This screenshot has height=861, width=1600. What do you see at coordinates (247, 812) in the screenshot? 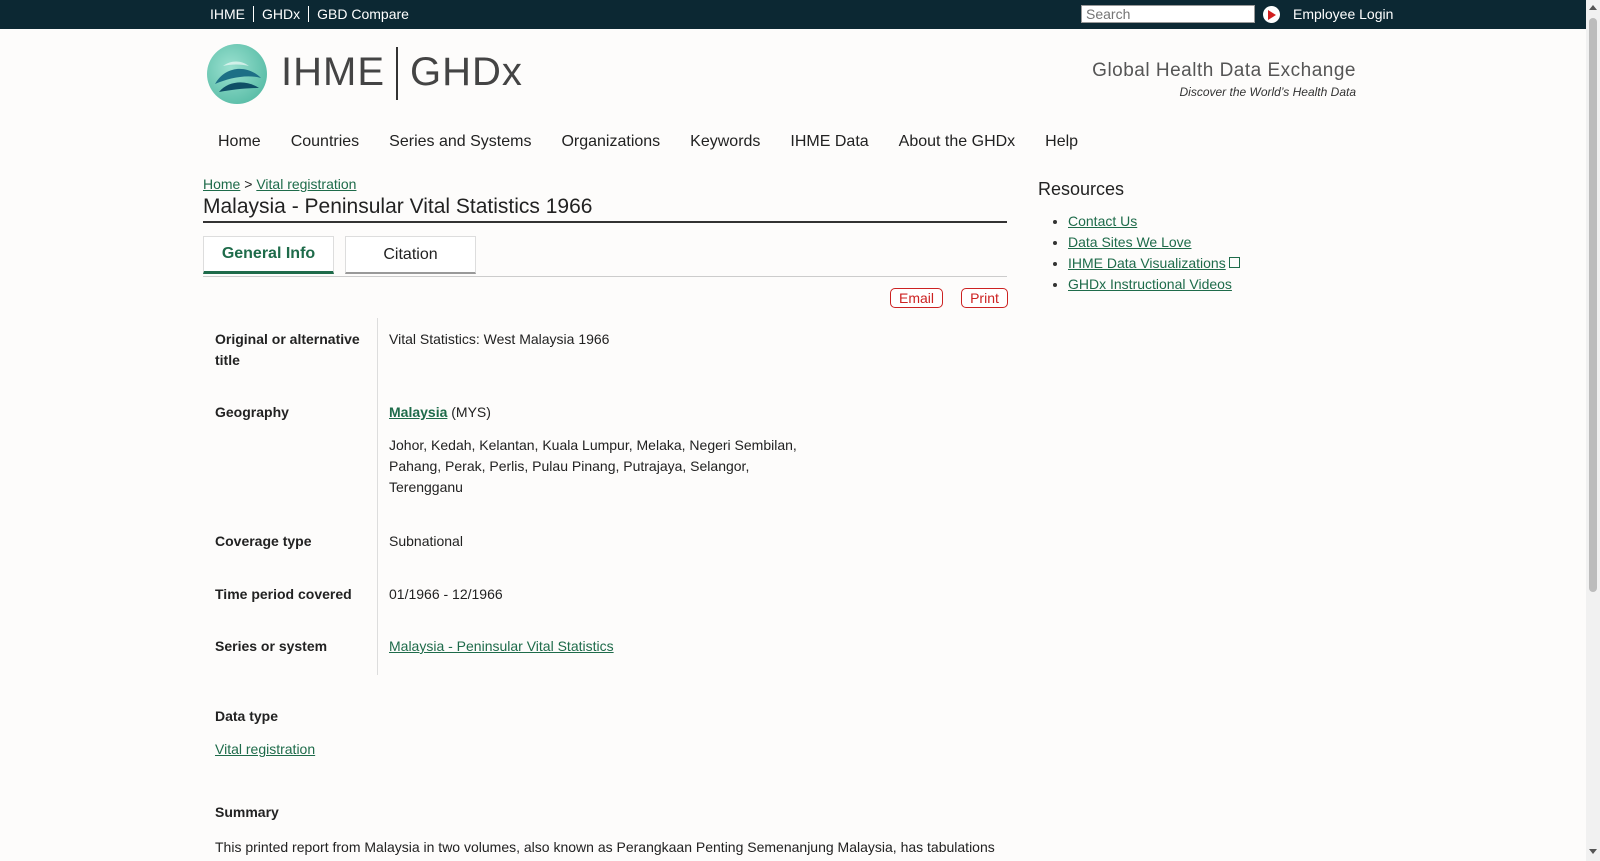
I see `summary-label: Summary` at bounding box center [247, 812].